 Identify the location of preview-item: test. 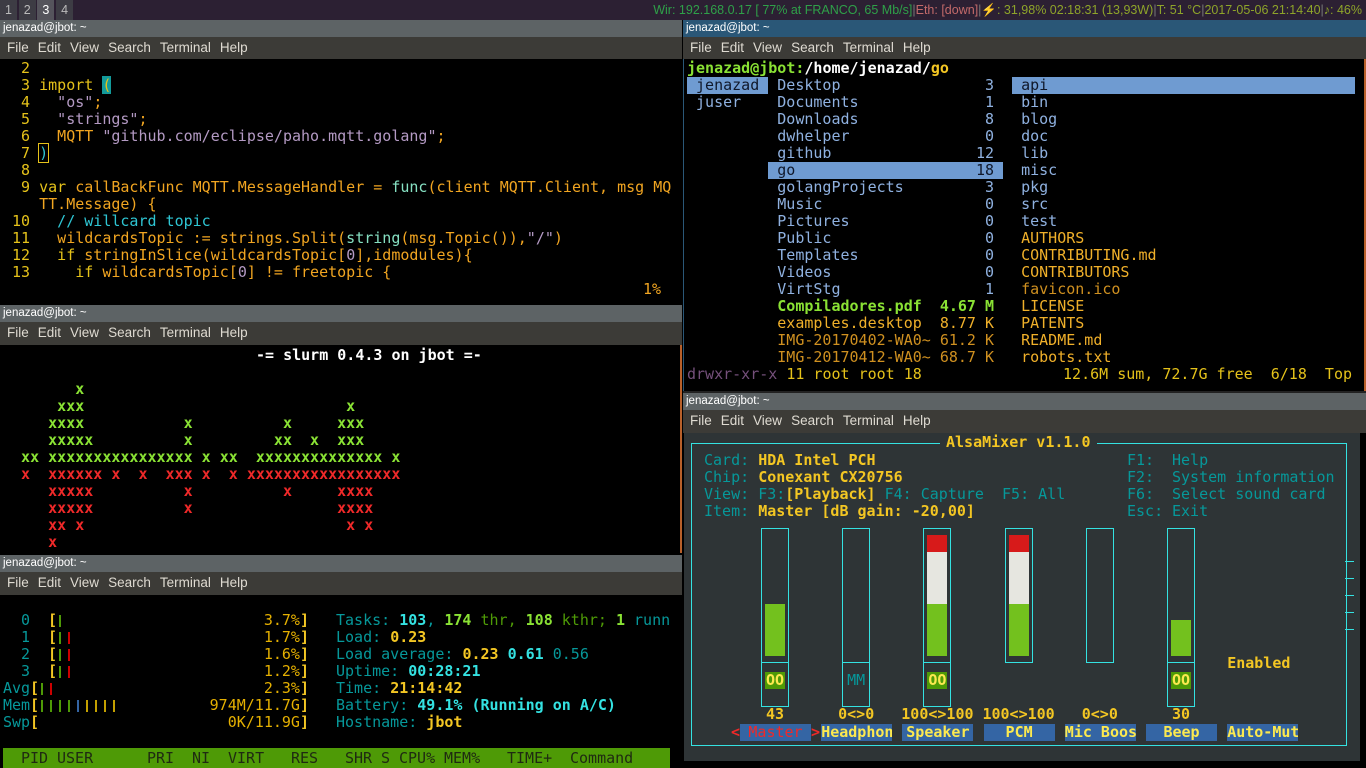
(1183, 221).